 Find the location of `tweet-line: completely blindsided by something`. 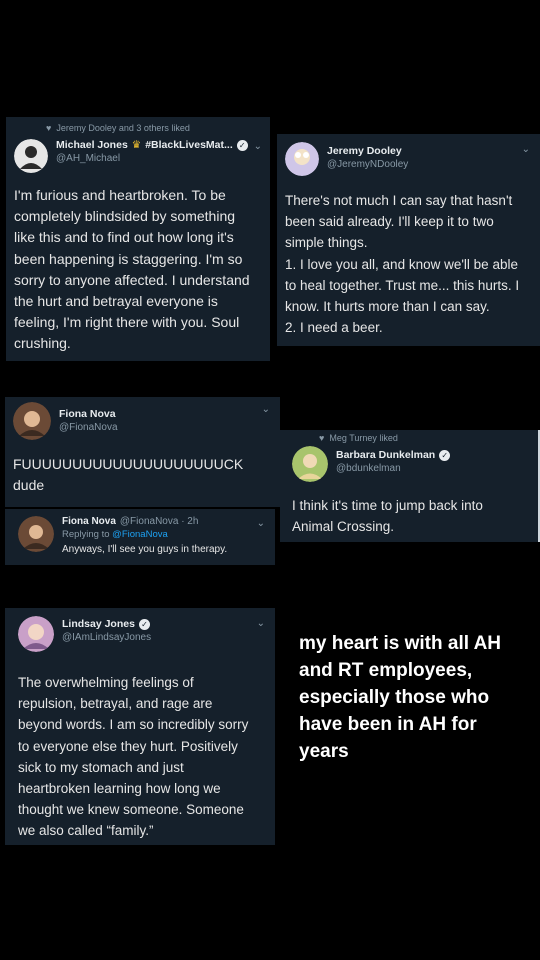

tweet-line: completely blindsided by something is located at coordinates (125, 216).